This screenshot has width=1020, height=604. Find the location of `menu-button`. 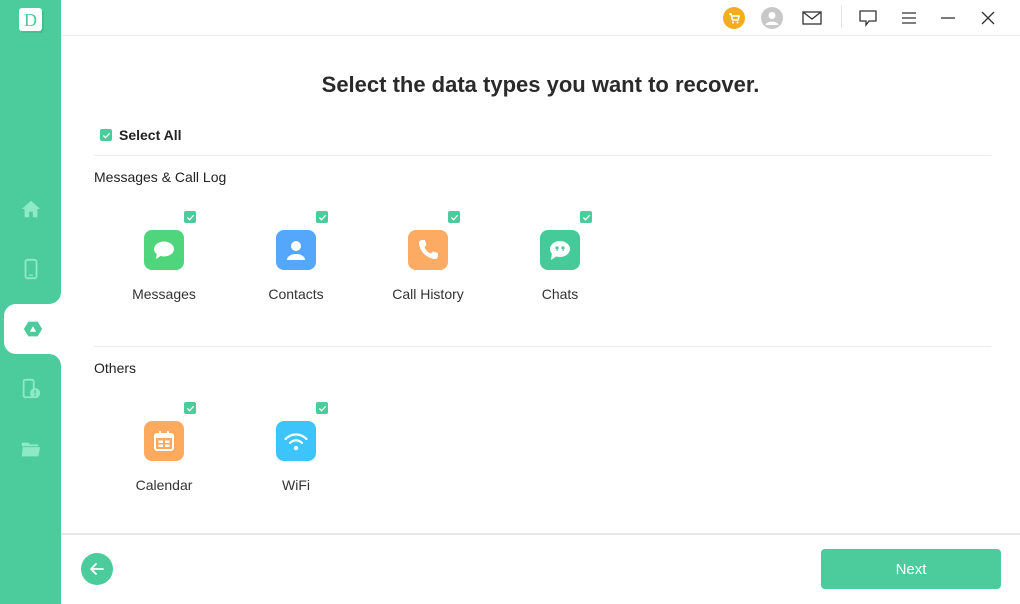

menu-button is located at coordinates (909, 18).